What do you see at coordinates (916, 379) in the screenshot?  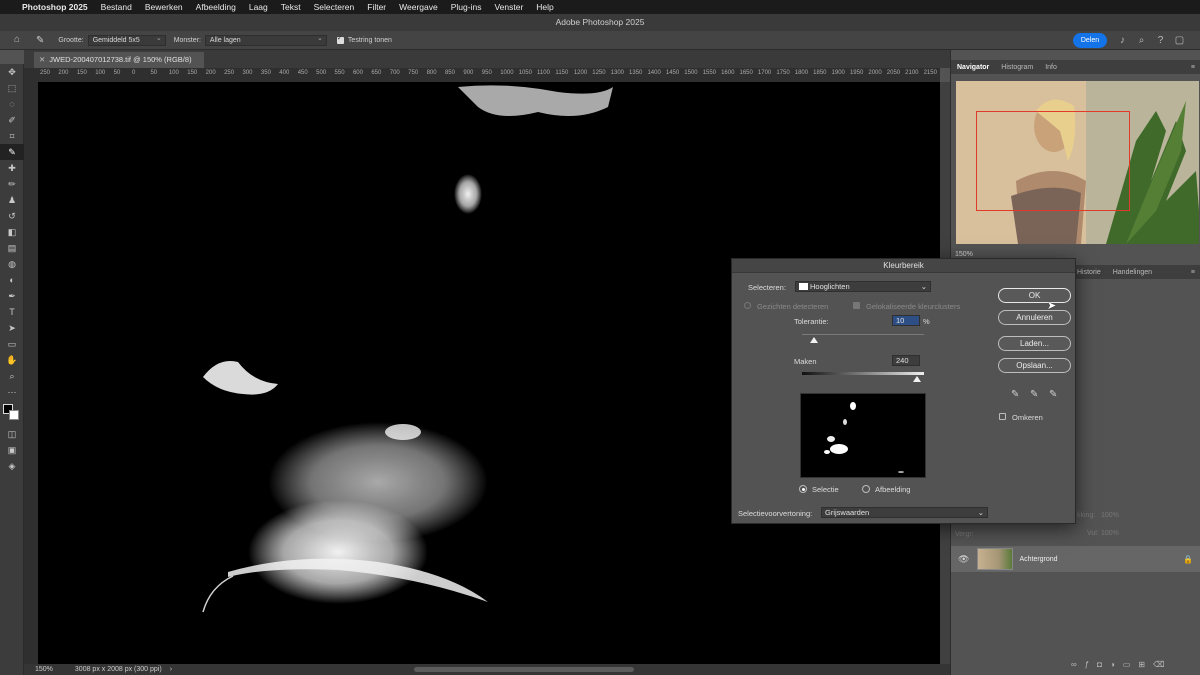 I see `range-slider-thumb` at bounding box center [916, 379].